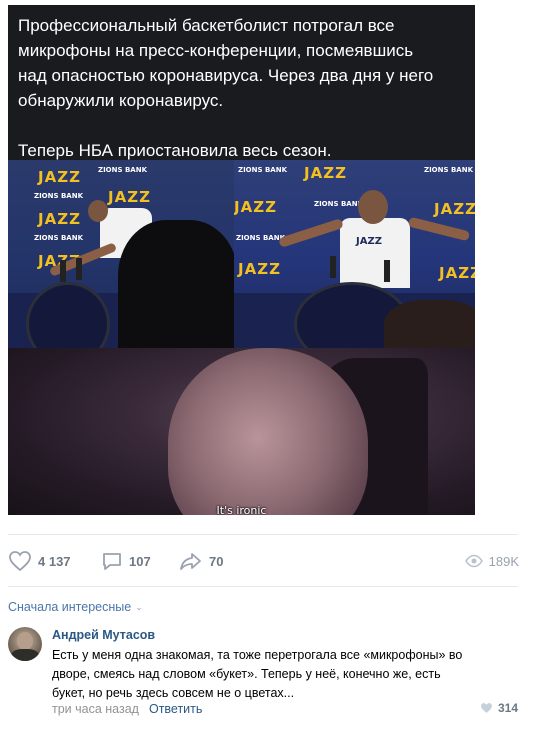 This screenshot has width=535, height=729. What do you see at coordinates (25, 655) in the screenshot?
I see `avatar-body` at bounding box center [25, 655].